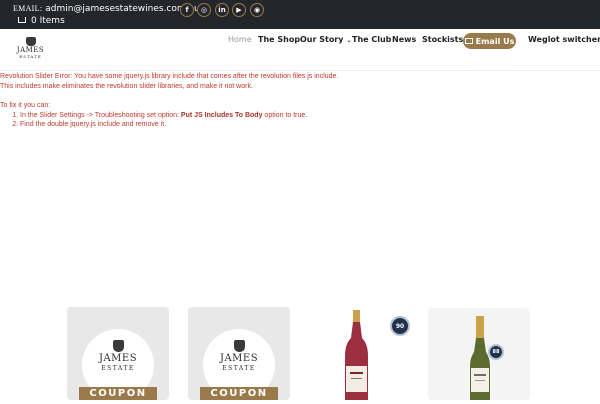 Image resolution: width=600 pixels, height=404 pixels. Describe the element at coordinates (564, 39) in the screenshot. I see `weglot-switcher: Weglot switcher` at that location.